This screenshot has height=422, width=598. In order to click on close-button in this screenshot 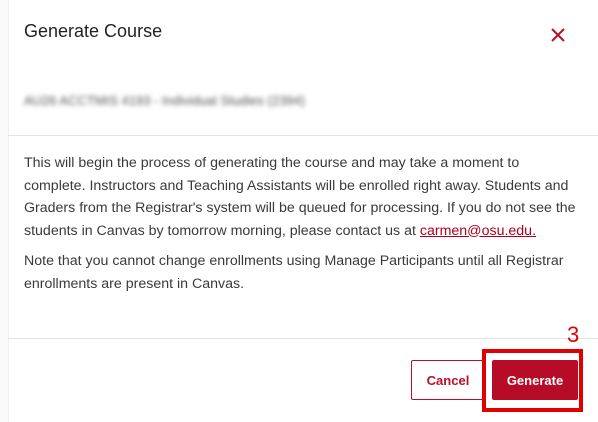, I will do `click(558, 35)`.